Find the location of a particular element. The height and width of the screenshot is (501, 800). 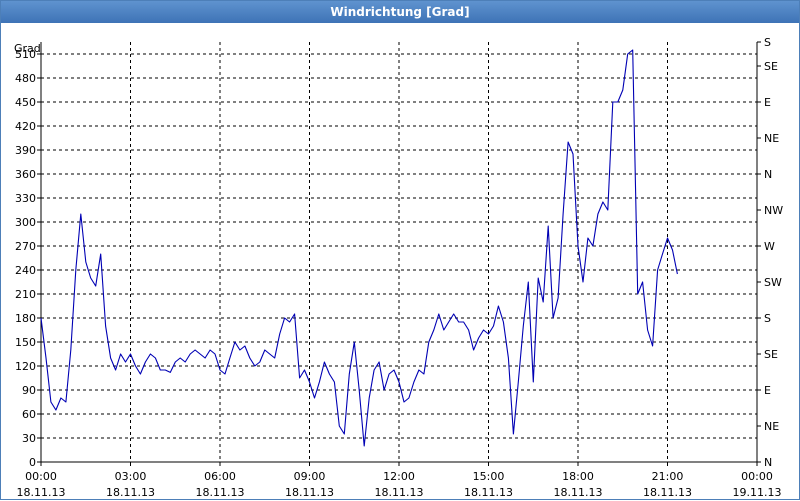

x-tick-label-time: 06:00 is located at coordinates (220, 476).